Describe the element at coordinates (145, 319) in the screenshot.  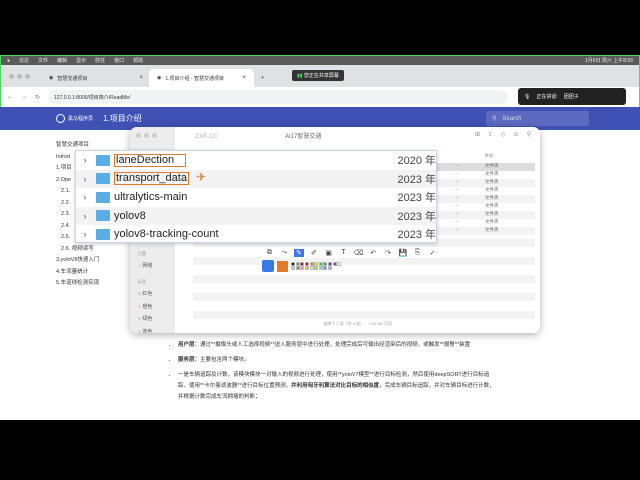
I see `tag-item: ● 绿色` at that location.